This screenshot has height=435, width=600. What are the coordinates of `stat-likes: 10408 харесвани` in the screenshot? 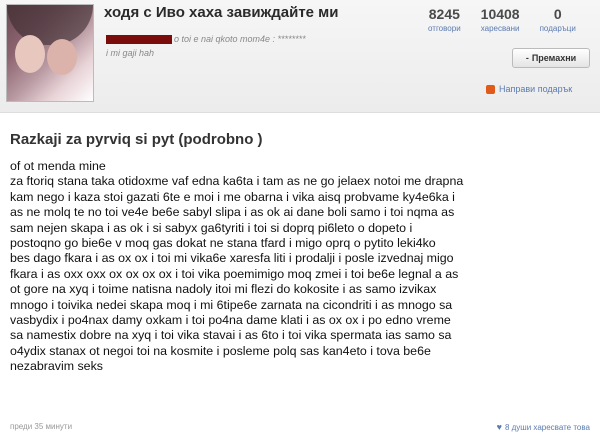 It's located at (500, 19).